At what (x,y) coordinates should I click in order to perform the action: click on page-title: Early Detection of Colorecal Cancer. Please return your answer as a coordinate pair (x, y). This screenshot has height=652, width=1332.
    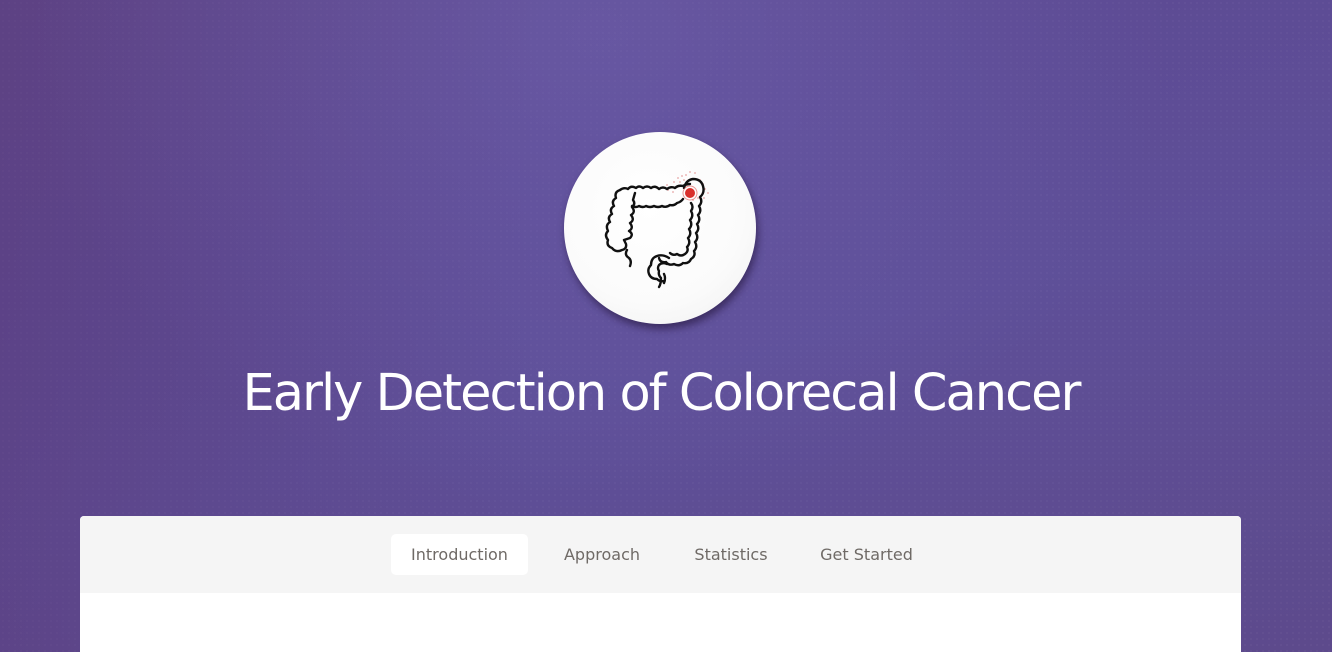
    Looking at the image, I should click on (662, 393).